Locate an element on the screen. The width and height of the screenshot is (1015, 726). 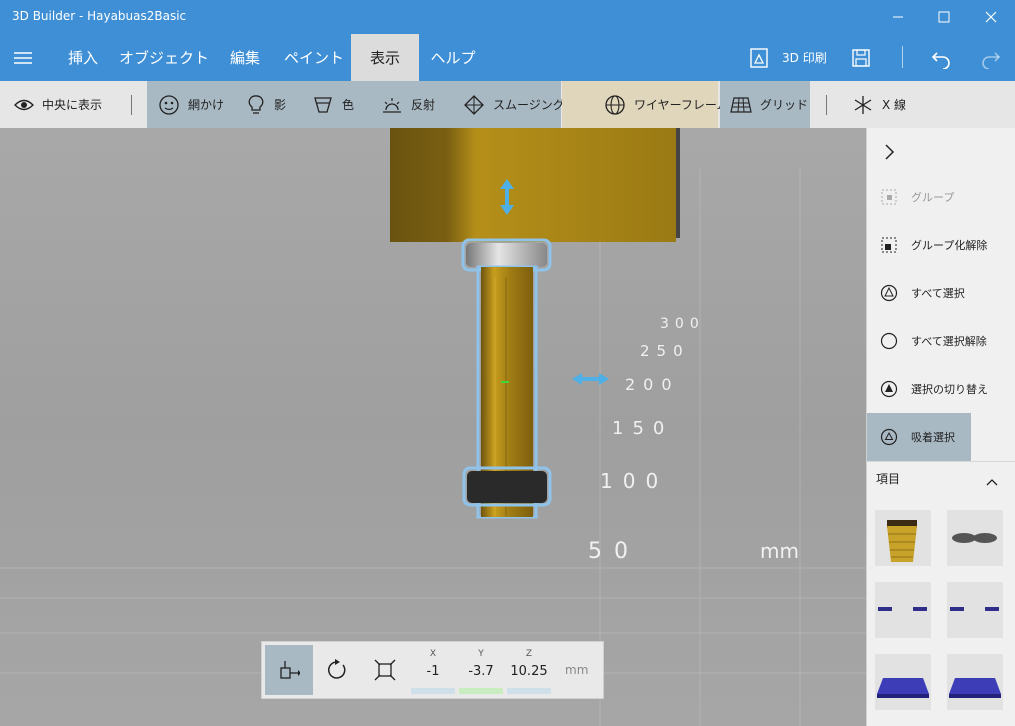
reflection-button: 反射 is located at coordinates (408, 104).